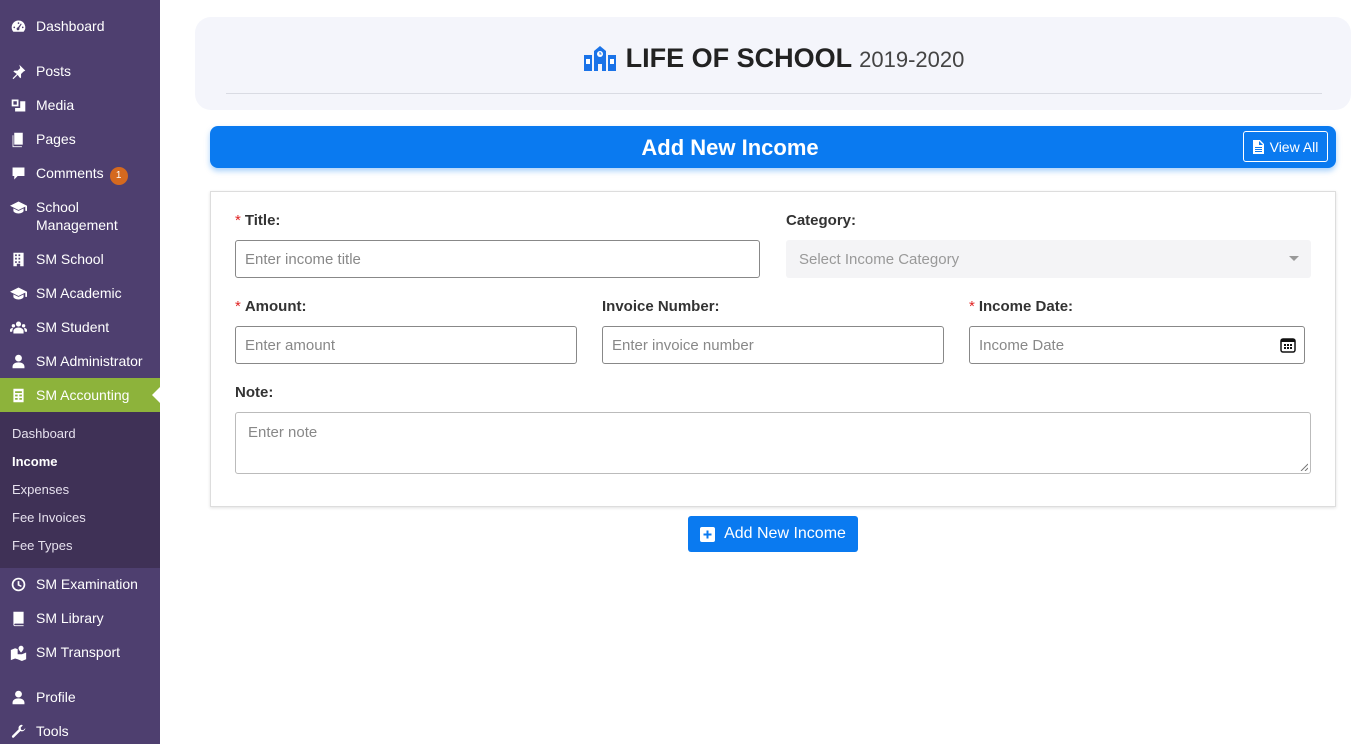 The height and width of the screenshot is (744, 1366). I want to click on sidebar-item-label: Tools, so click(52, 731).